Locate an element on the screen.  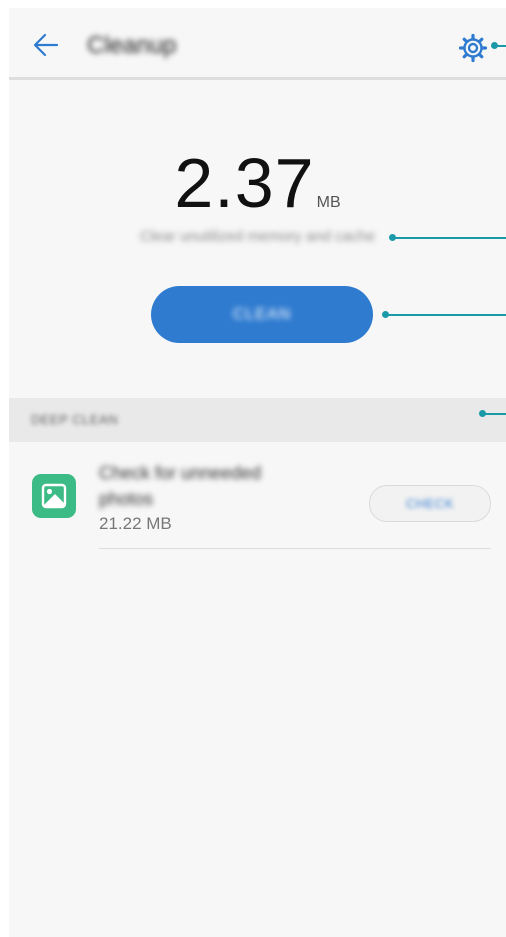
callout-line-clean is located at coordinates (445, 315).